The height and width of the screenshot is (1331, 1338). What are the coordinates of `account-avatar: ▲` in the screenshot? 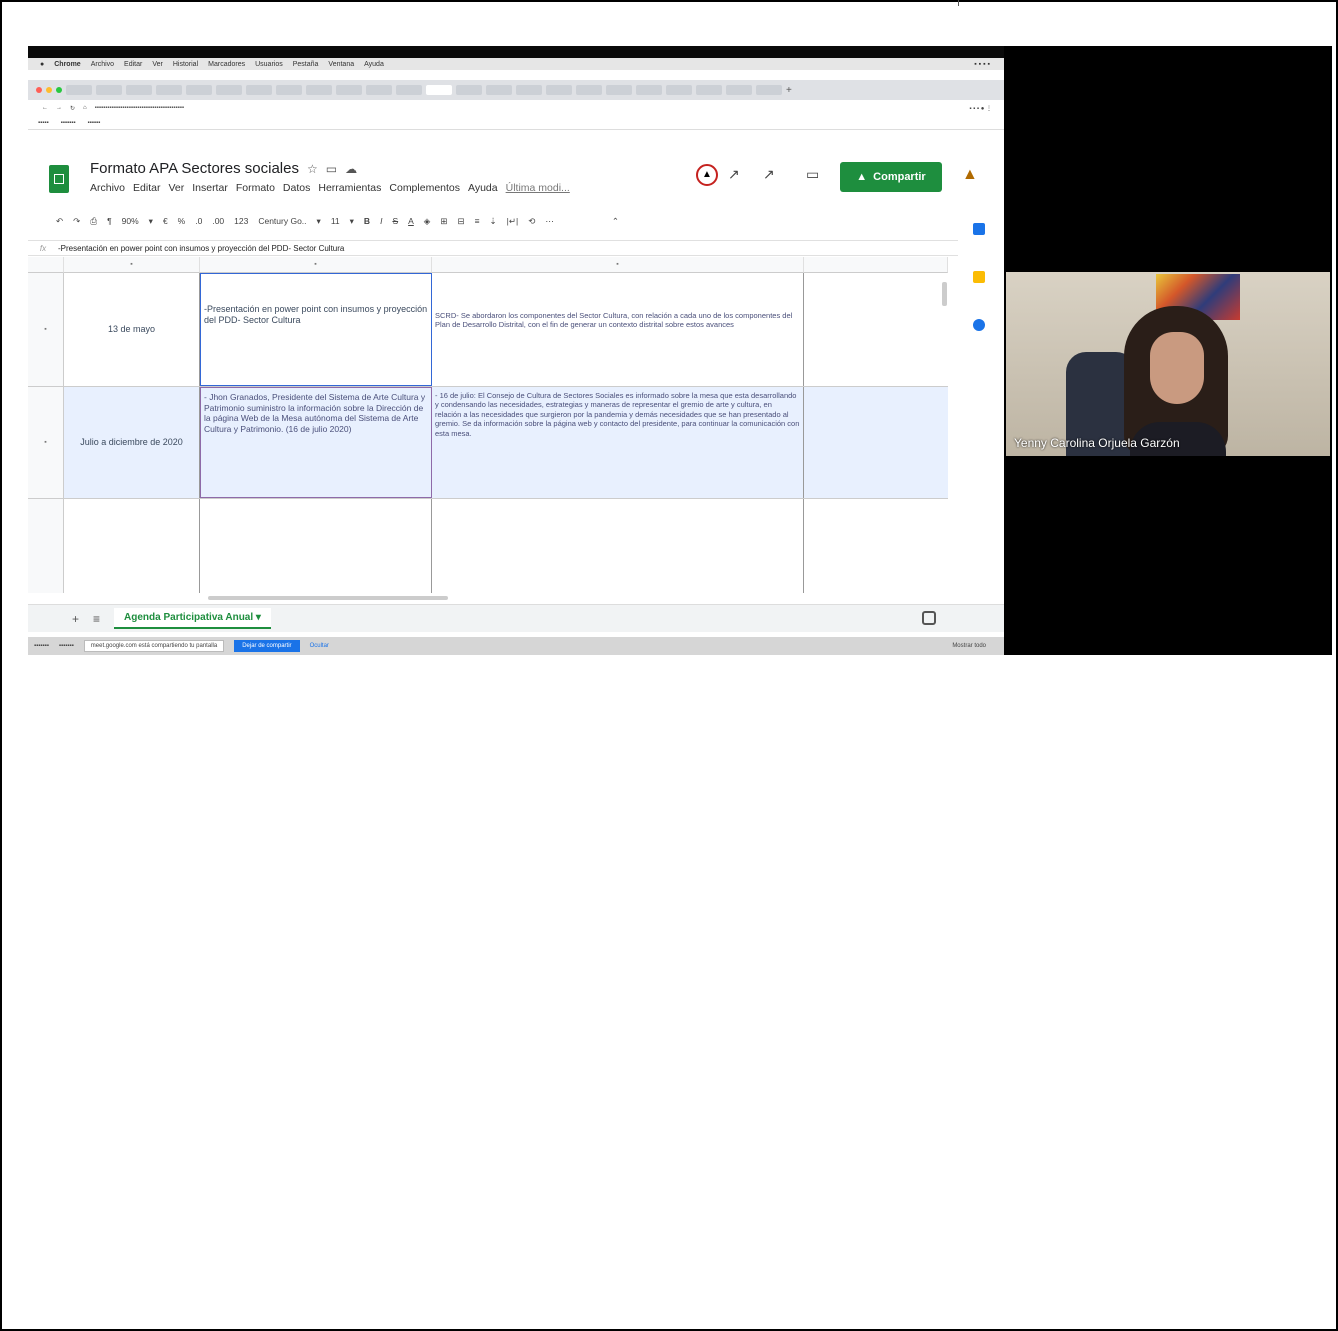 It's located at (972, 177).